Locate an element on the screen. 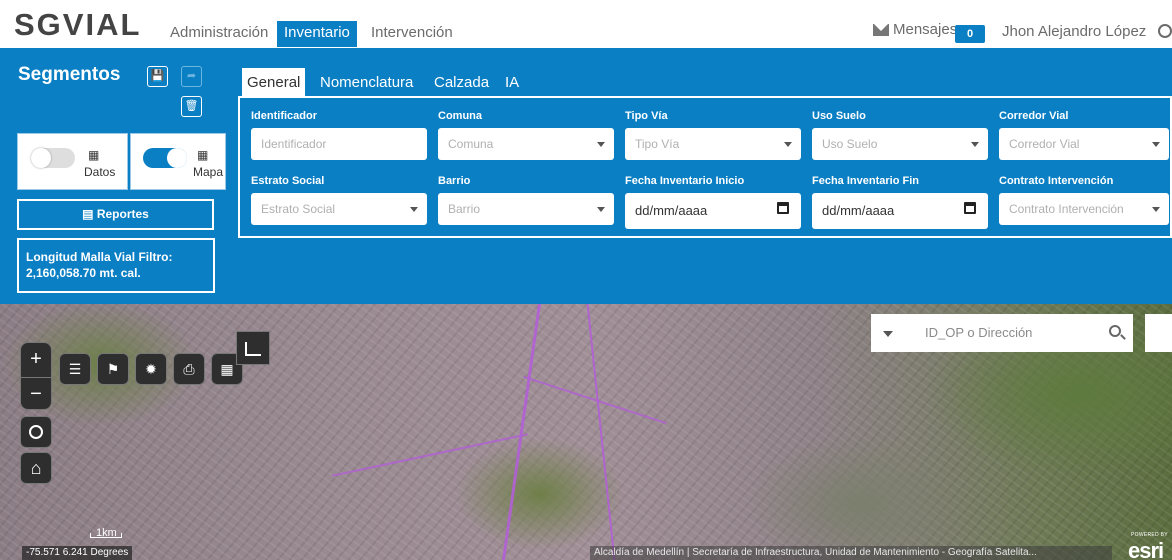 The height and width of the screenshot is (560, 1172). save-button: 💾 is located at coordinates (157, 76).